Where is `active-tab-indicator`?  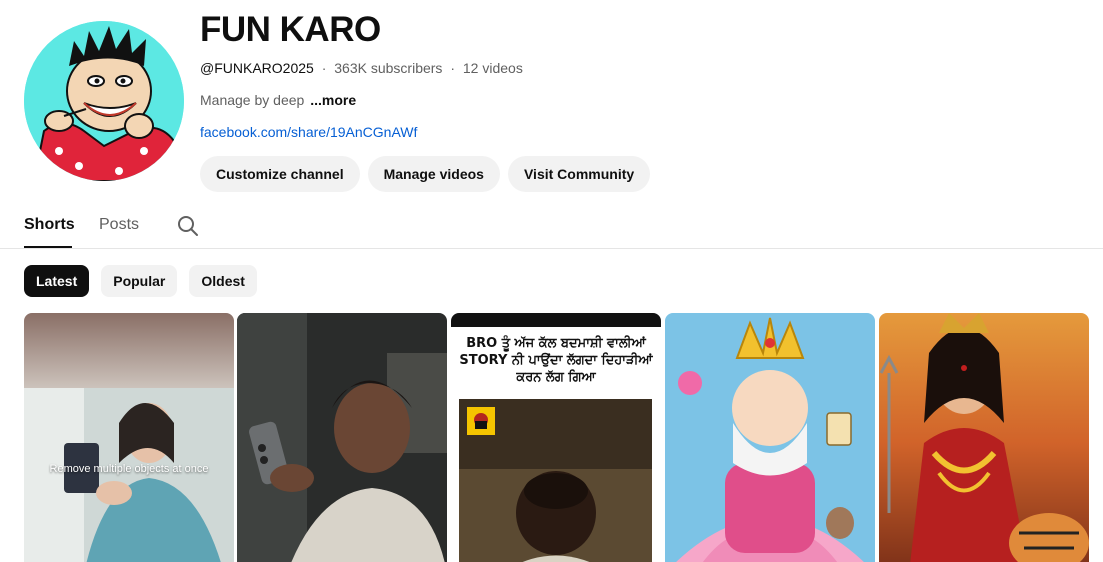 active-tab-indicator is located at coordinates (48, 247).